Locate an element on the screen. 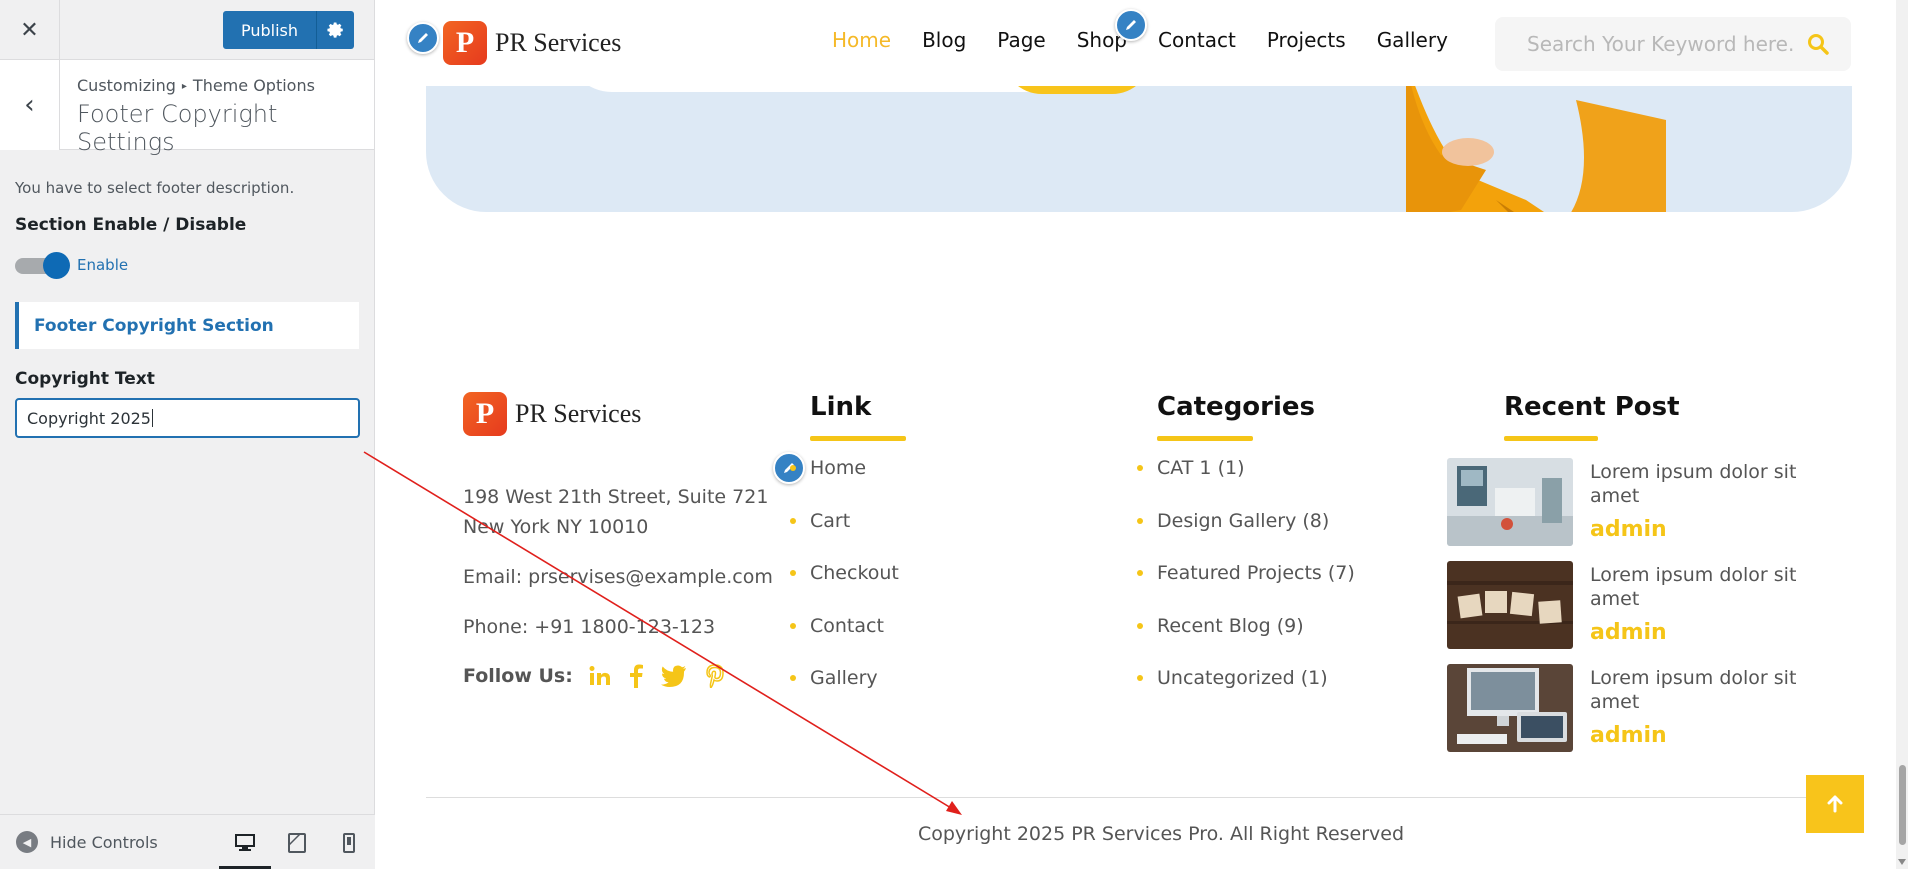 This screenshot has height=869, width=1920. category-item: Design Gallery (8) is located at coordinates (1233, 521).